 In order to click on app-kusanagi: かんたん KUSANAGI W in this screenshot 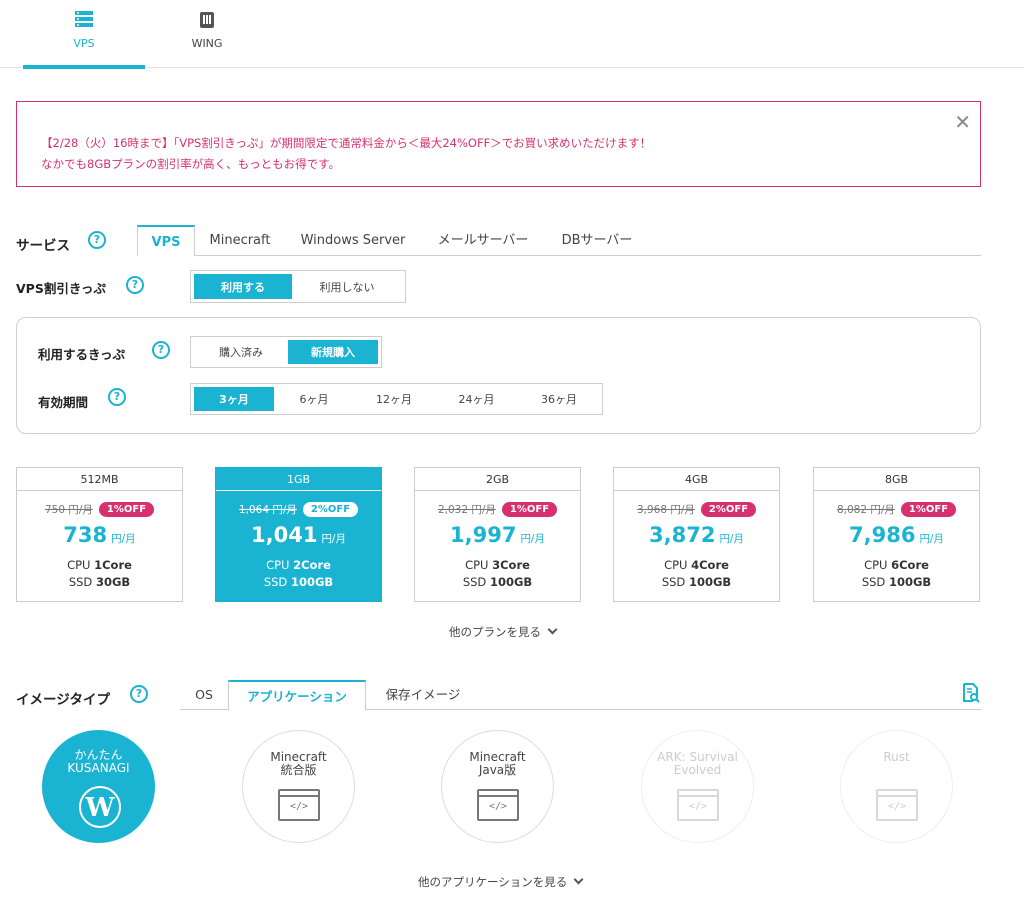, I will do `click(98, 786)`.